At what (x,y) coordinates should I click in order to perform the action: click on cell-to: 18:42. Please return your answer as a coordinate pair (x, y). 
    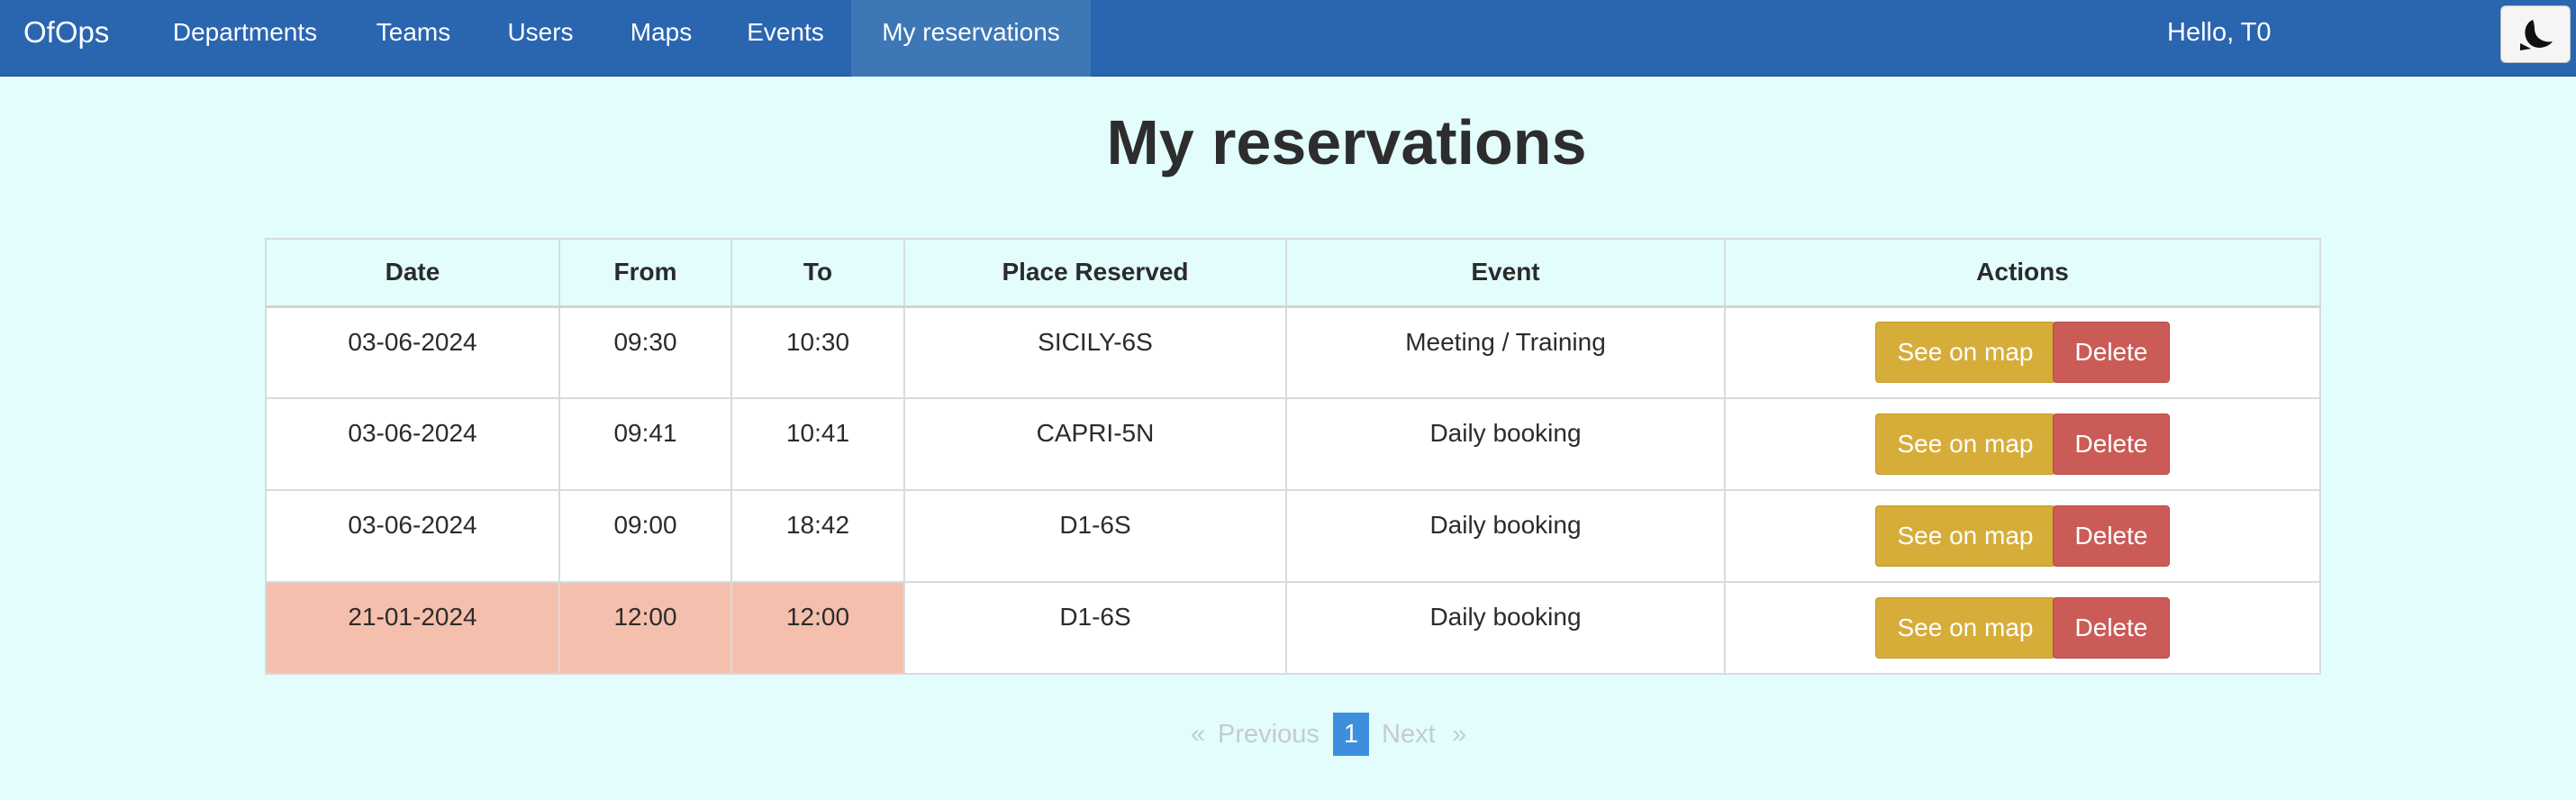
    Looking at the image, I should click on (817, 536).